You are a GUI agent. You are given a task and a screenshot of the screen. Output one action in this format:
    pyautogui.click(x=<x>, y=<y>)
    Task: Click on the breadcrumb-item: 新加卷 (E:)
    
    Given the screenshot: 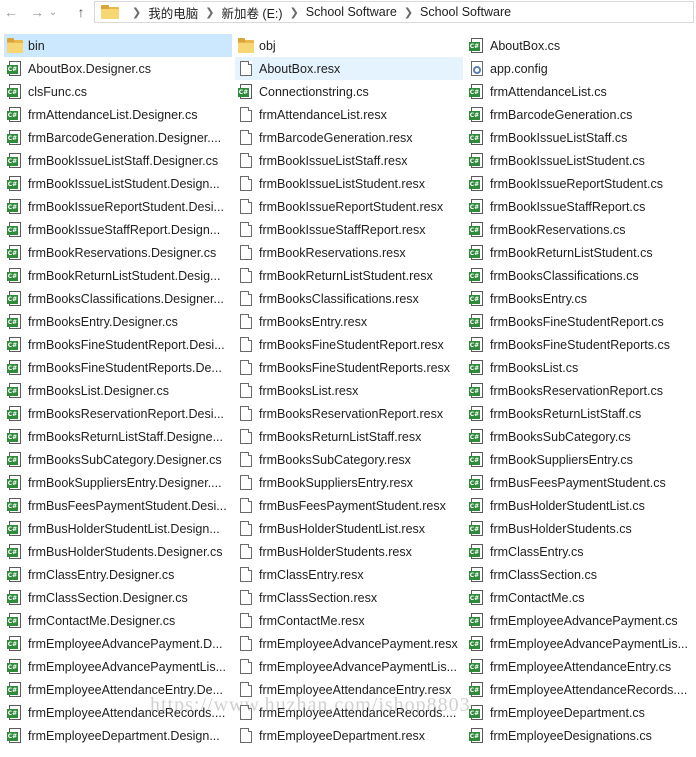 What is the action you would take?
    pyautogui.click(x=251, y=12)
    